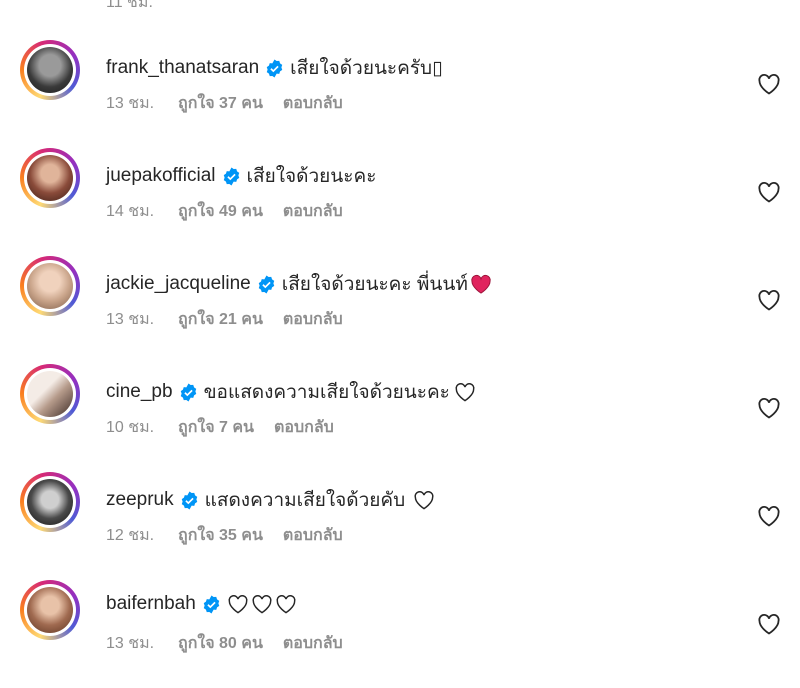 The width and height of the screenshot is (800, 688). I want to click on comment-likes: ถูกใจ 49 คน, so click(220, 211).